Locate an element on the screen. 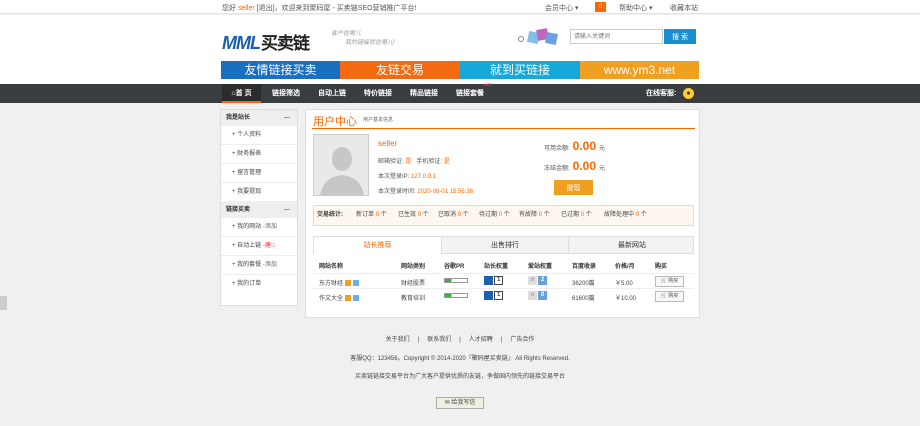  aizhan-weight: □ 2 is located at coordinates (538, 280).